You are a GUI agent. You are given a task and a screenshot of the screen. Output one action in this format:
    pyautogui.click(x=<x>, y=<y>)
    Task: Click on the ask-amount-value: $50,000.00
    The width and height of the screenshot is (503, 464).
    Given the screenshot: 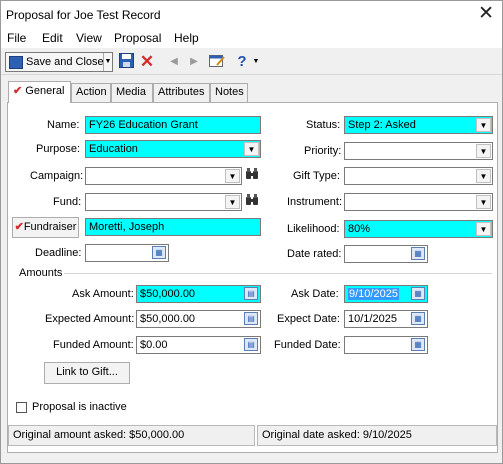 What is the action you would take?
    pyautogui.click(x=168, y=294)
    